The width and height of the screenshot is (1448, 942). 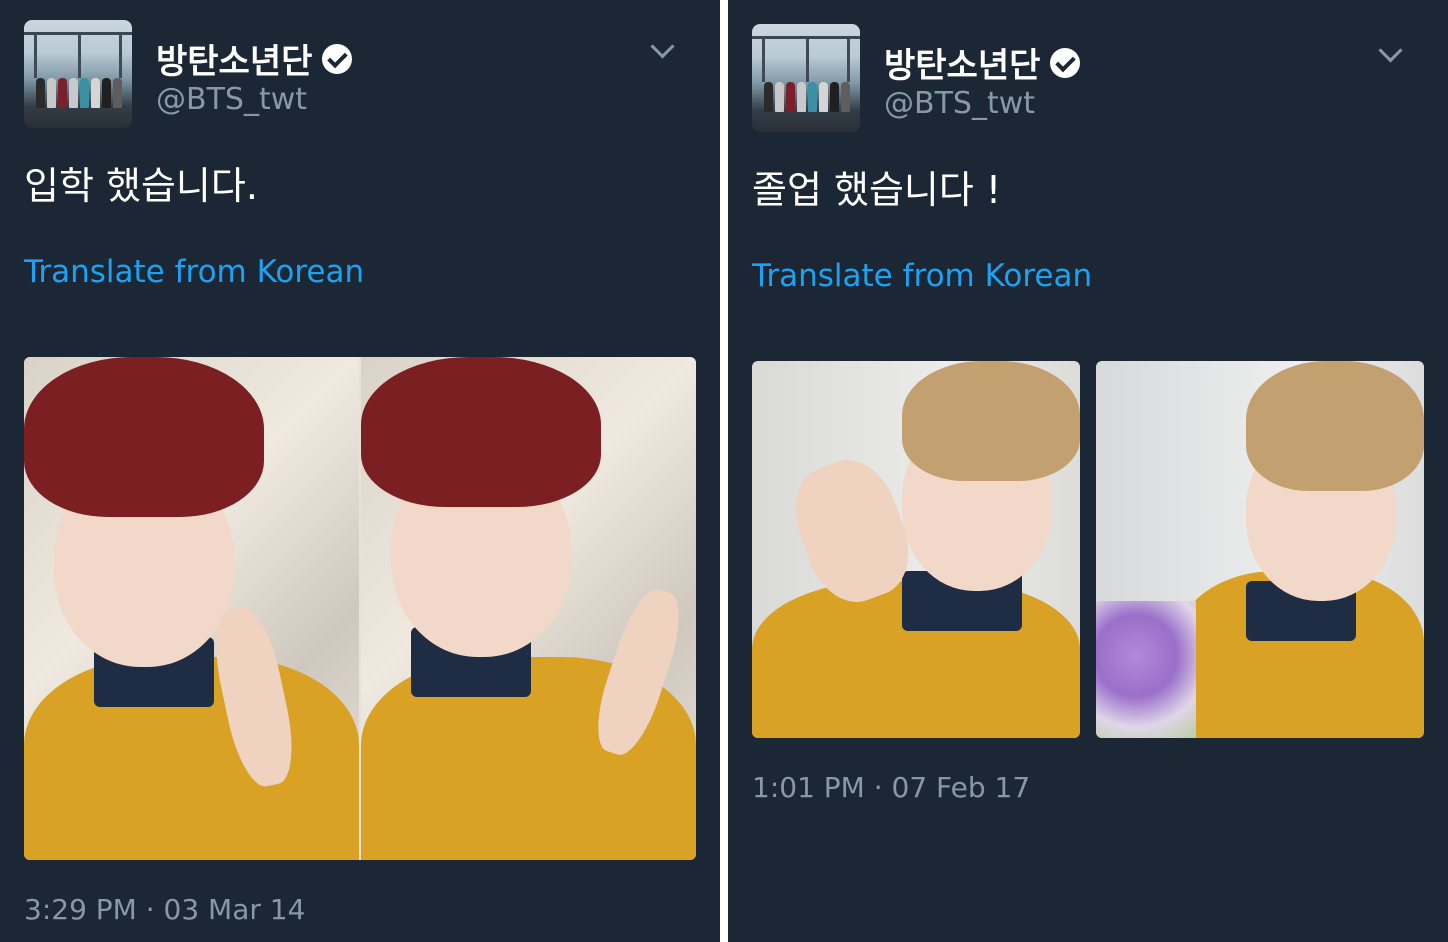 What do you see at coordinates (1146, 669) in the screenshot?
I see `flower-bouquet` at bounding box center [1146, 669].